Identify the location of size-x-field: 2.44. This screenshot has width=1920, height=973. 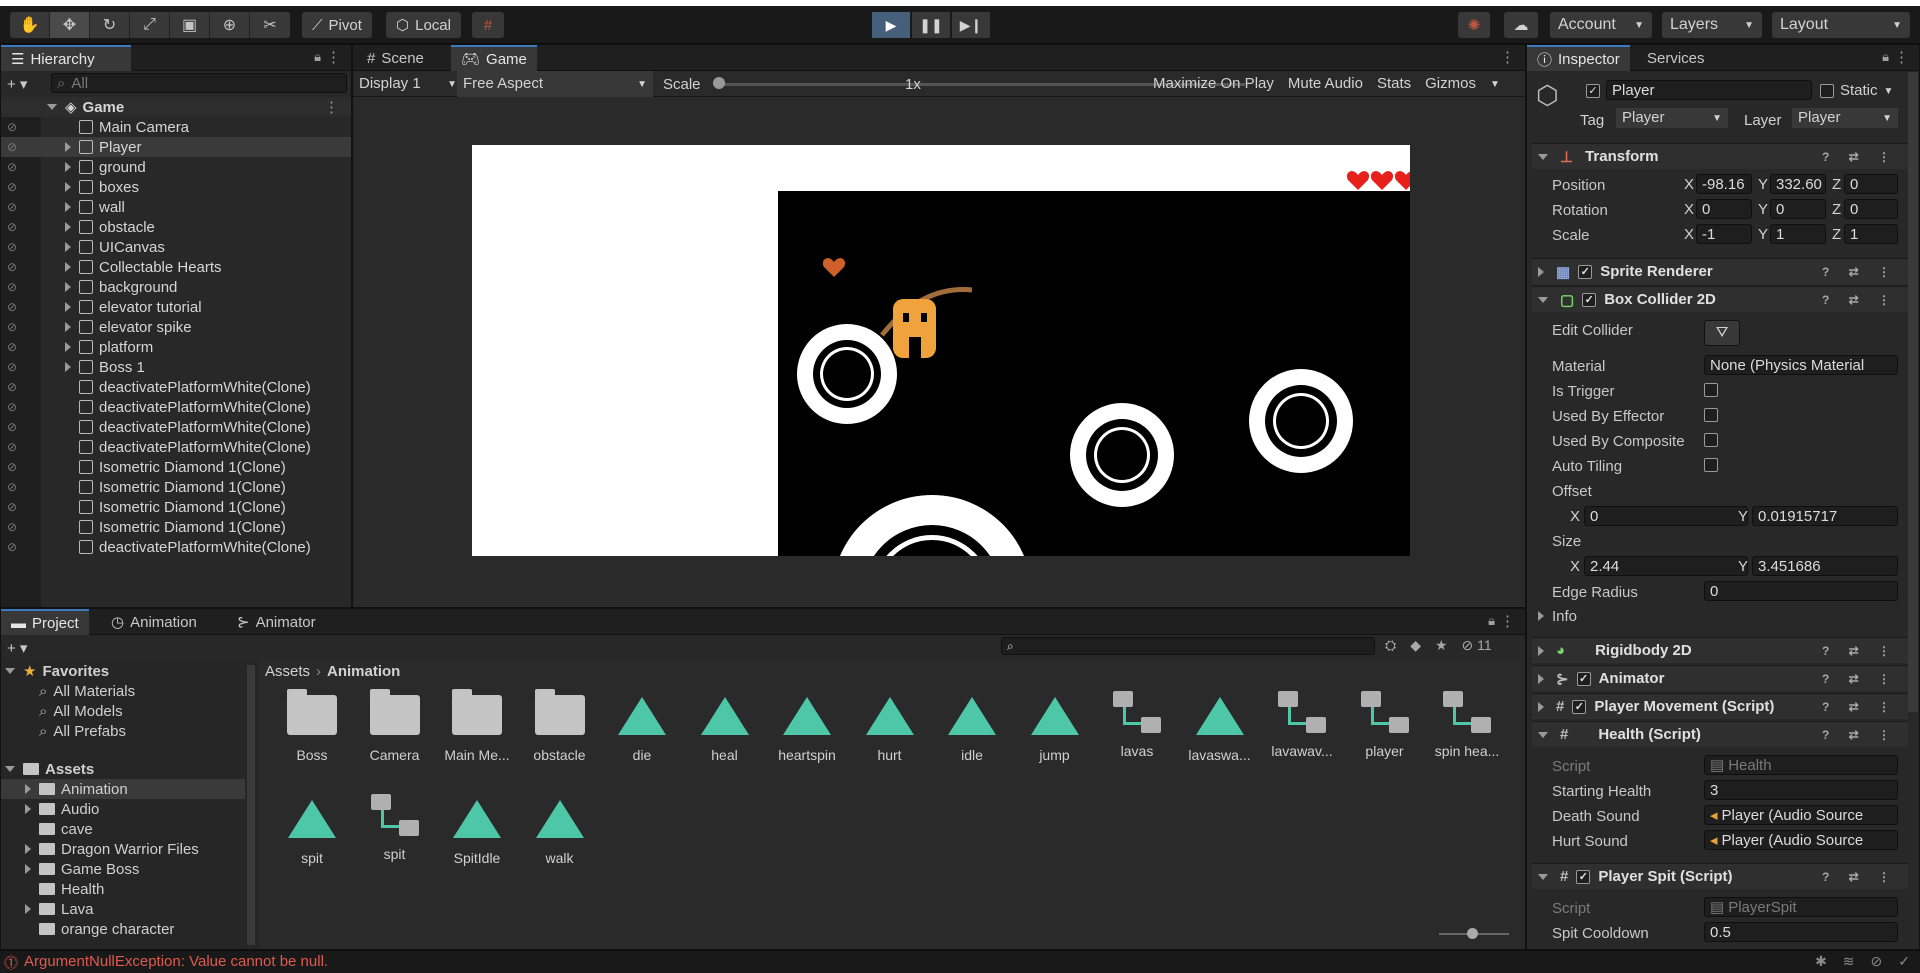
(1666, 566).